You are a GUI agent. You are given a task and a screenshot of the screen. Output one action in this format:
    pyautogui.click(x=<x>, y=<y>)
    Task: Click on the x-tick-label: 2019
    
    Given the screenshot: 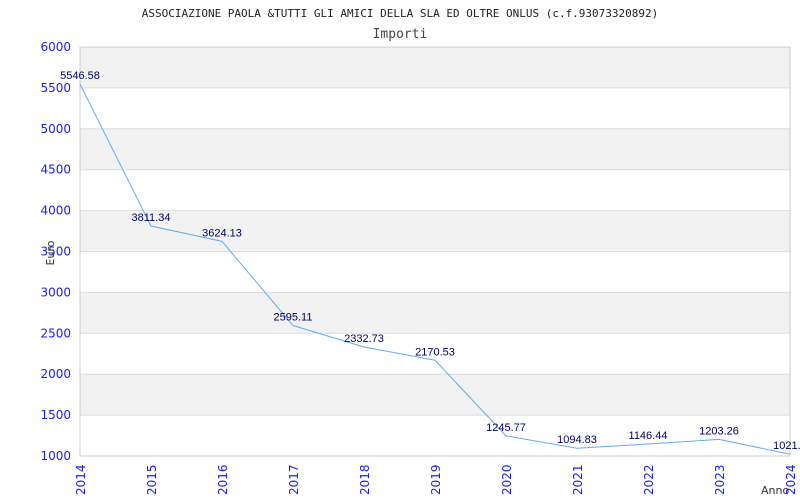 What is the action you would take?
    pyautogui.click(x=436, y=479)
    